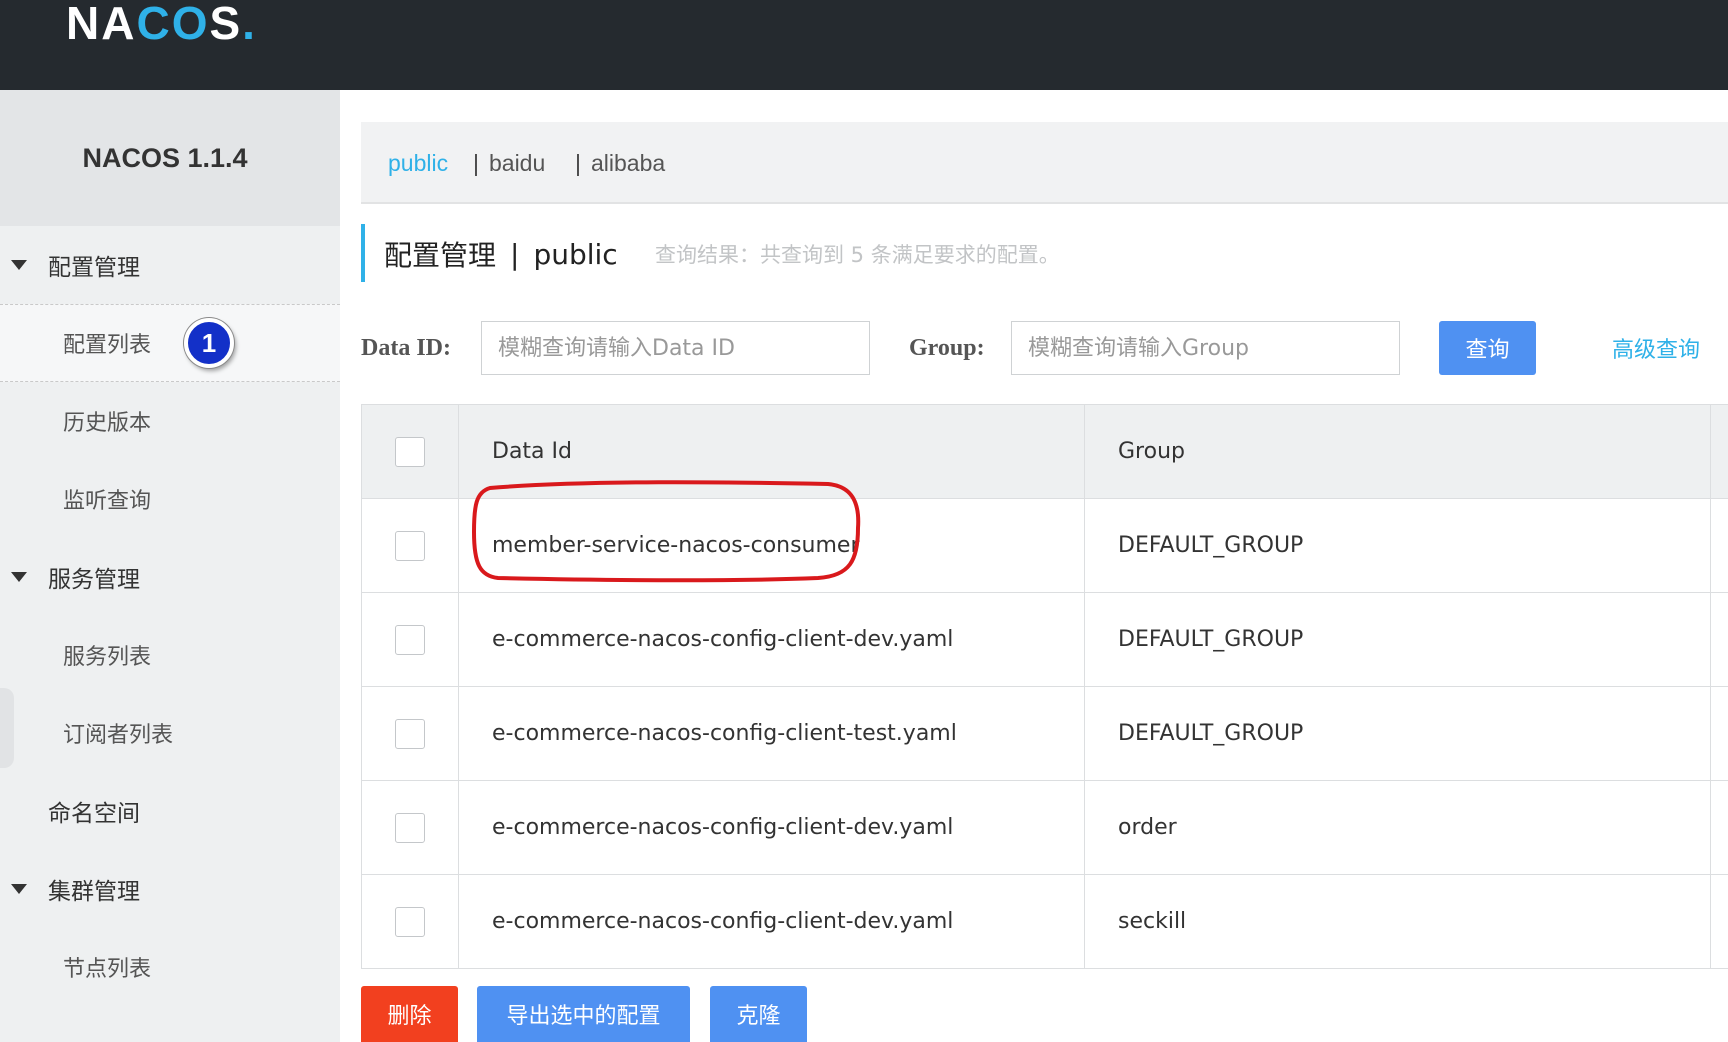 The image size is (1728, 1042). Describe the element at coordinates (170, 158) in the screenshot. I see `sidebar-title: NACOS 1.1.4` at that location.